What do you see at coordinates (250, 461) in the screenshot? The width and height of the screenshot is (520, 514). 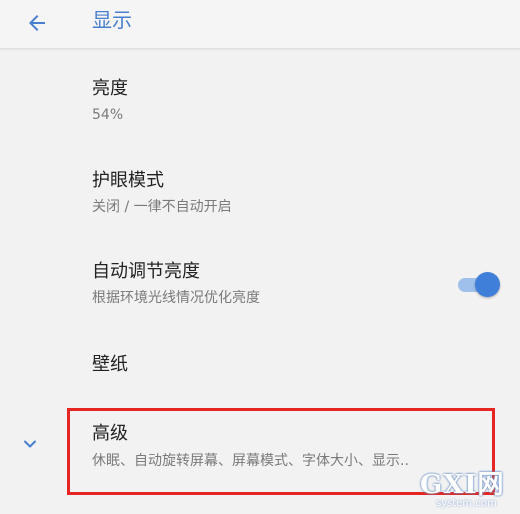 I see `setting-advanced-summary: 休眠、自动旋转屏幕、屏幕模式、字体大小、显示..` at bounding box center [250, 461].